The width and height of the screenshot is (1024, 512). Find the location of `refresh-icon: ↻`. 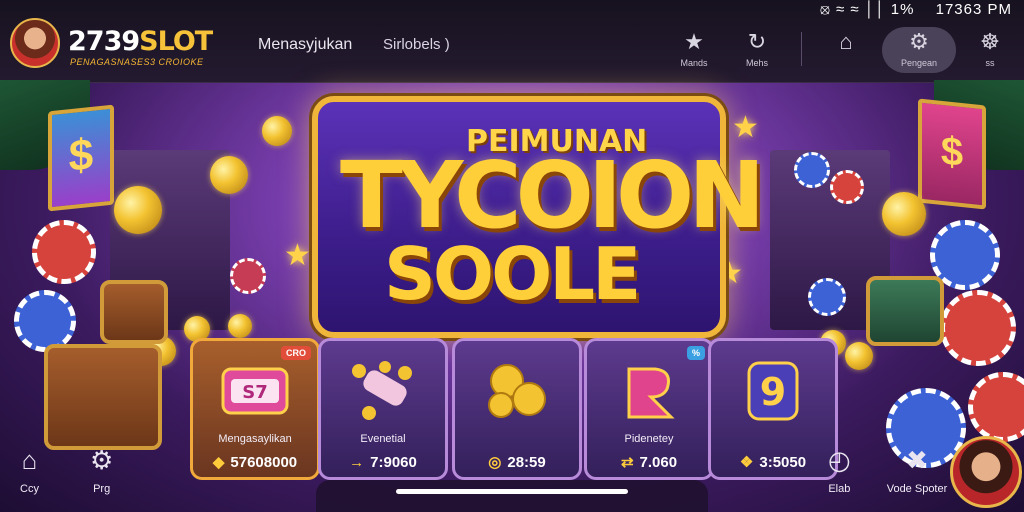

refresh-icon: ↻ is located at coordinates (757, 41).